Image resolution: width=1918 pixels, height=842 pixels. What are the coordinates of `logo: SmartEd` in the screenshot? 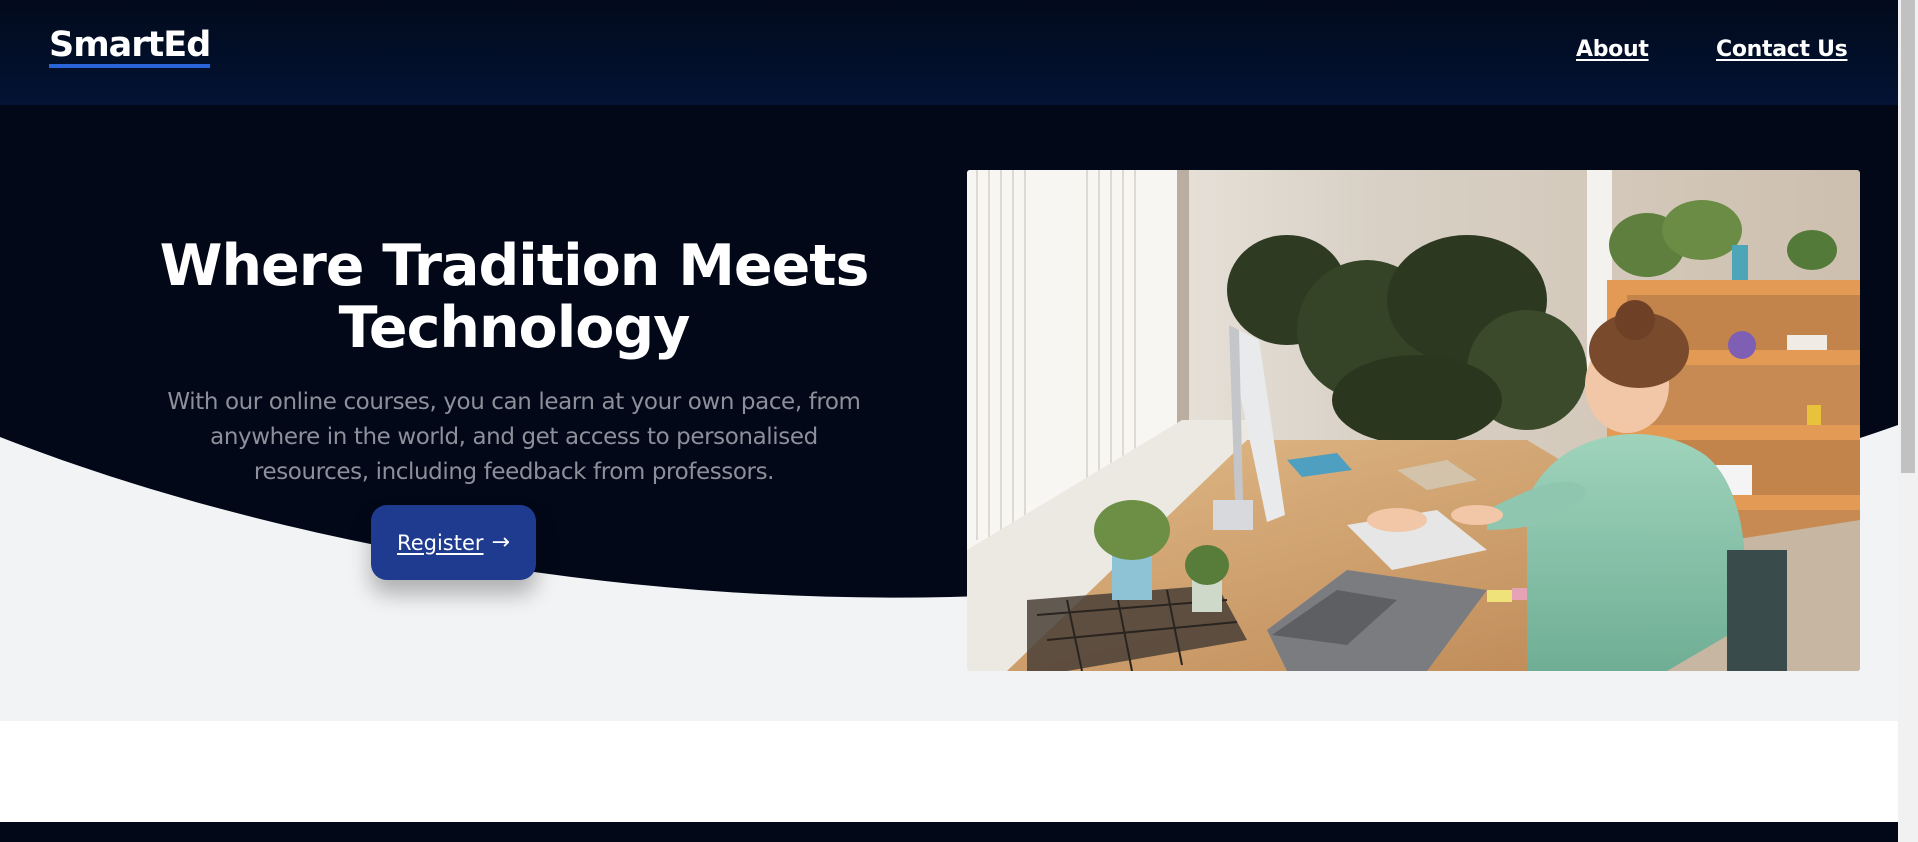 It's located at (130, 47).